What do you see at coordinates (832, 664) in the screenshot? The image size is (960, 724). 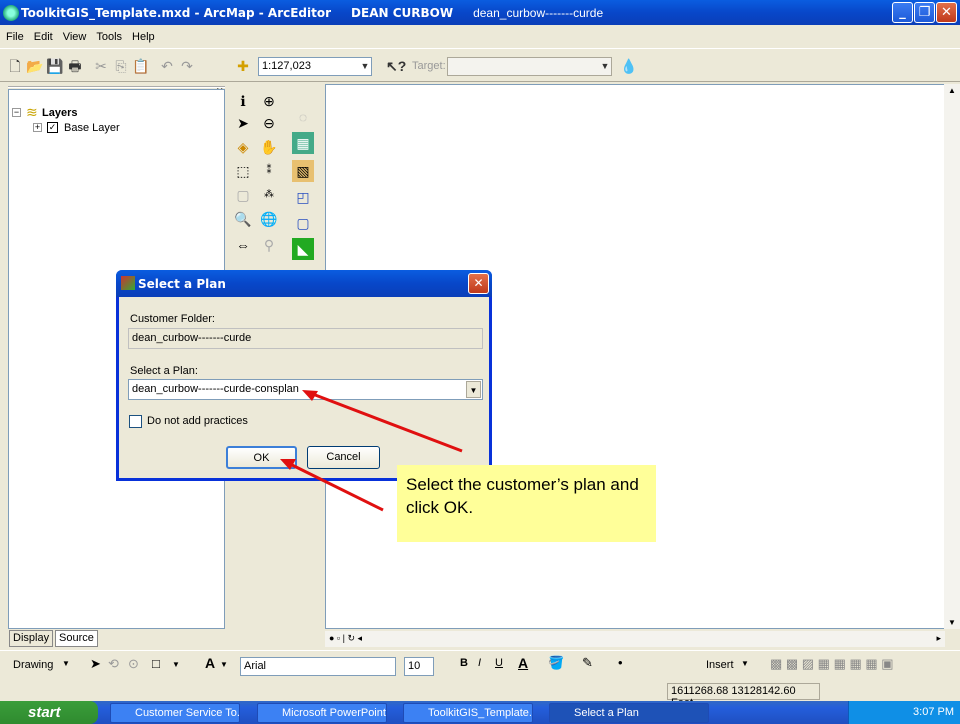 I see `layout-tools-icon: ▩ ▩ ▨ ▦ ▦ ▦ ▦ ▣` at bounding box center [832, 664].